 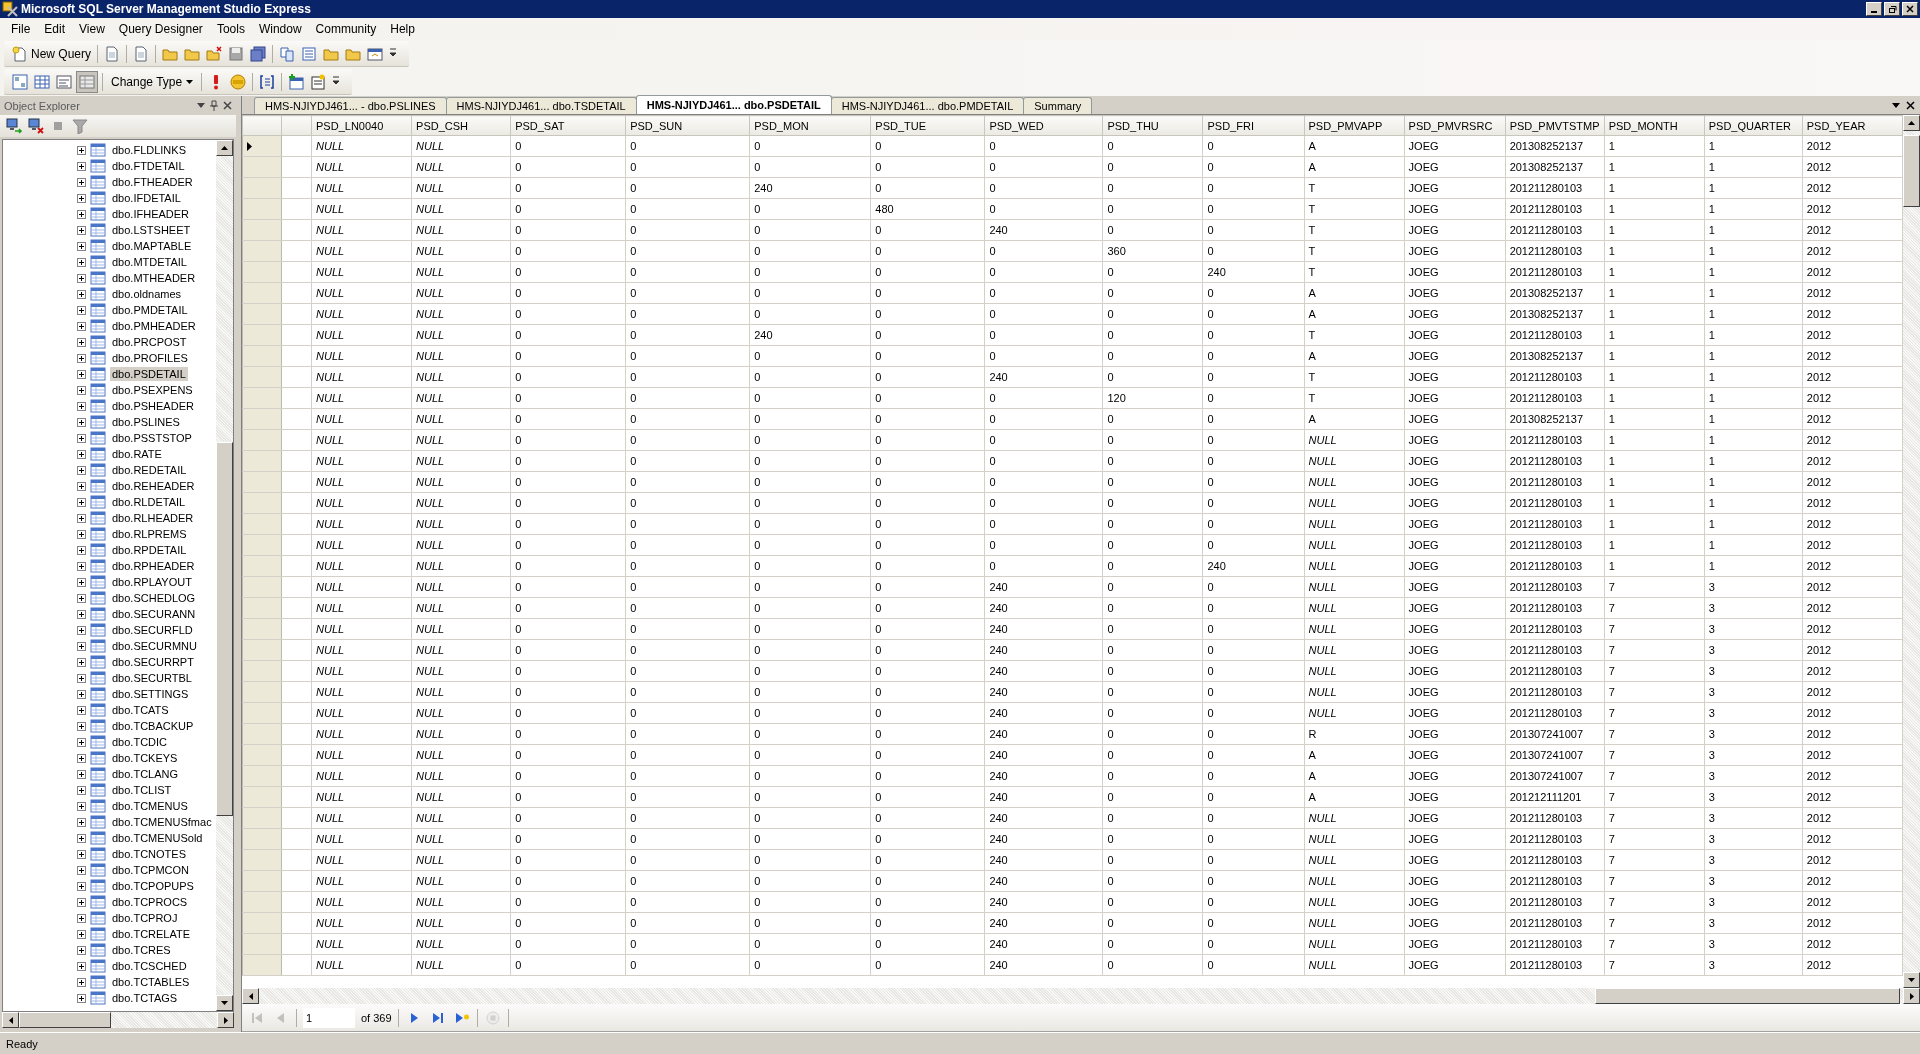 I want to click on row-header, so click(x=262, y=146).